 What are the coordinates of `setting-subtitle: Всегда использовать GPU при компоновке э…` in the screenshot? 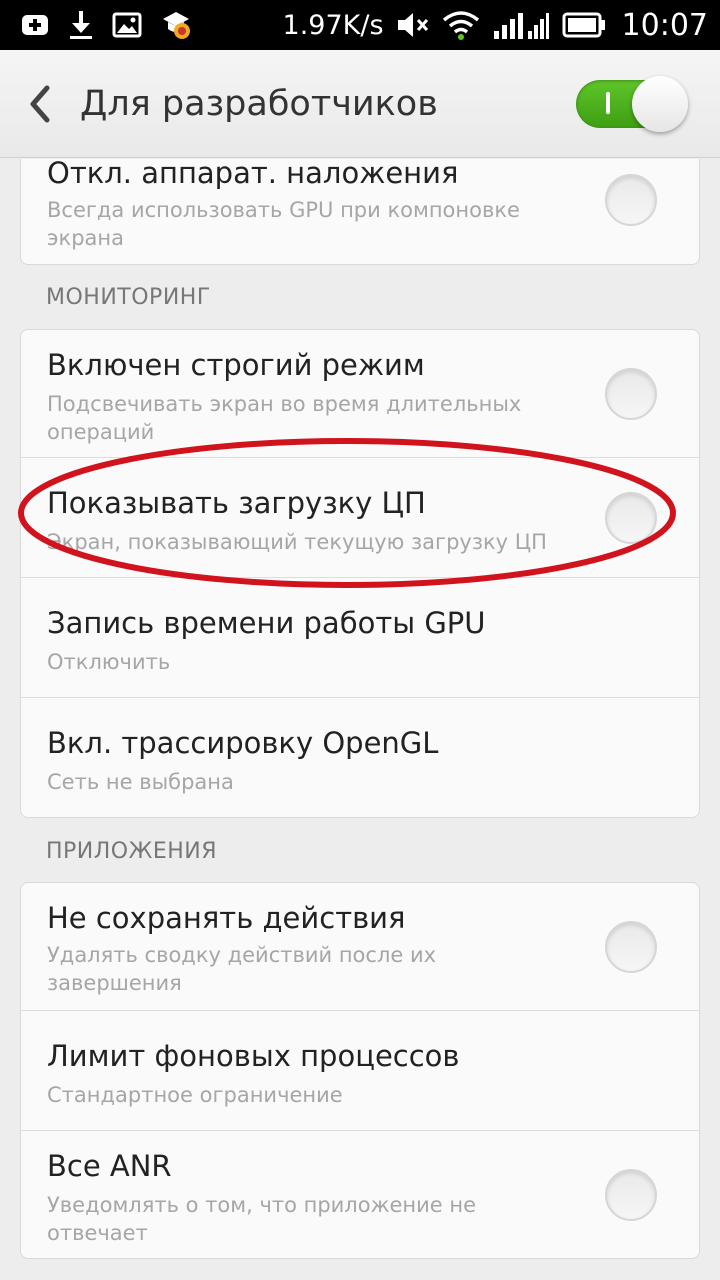 It's located at (283, 224).